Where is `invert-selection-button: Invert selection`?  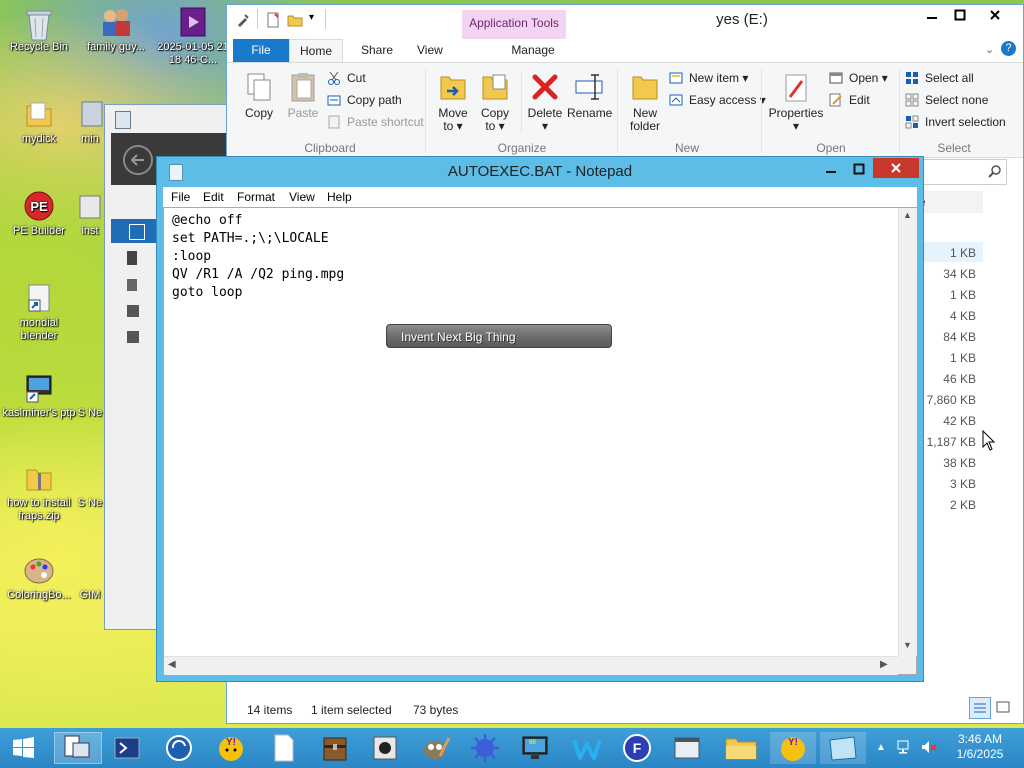 invert-selection-button: Invert selection is located at coordinates (955, 122).